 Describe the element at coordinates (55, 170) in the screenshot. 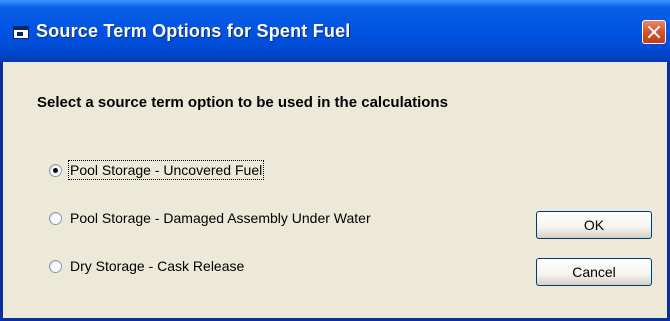

I see `radio-button-selected-icon` at that location.